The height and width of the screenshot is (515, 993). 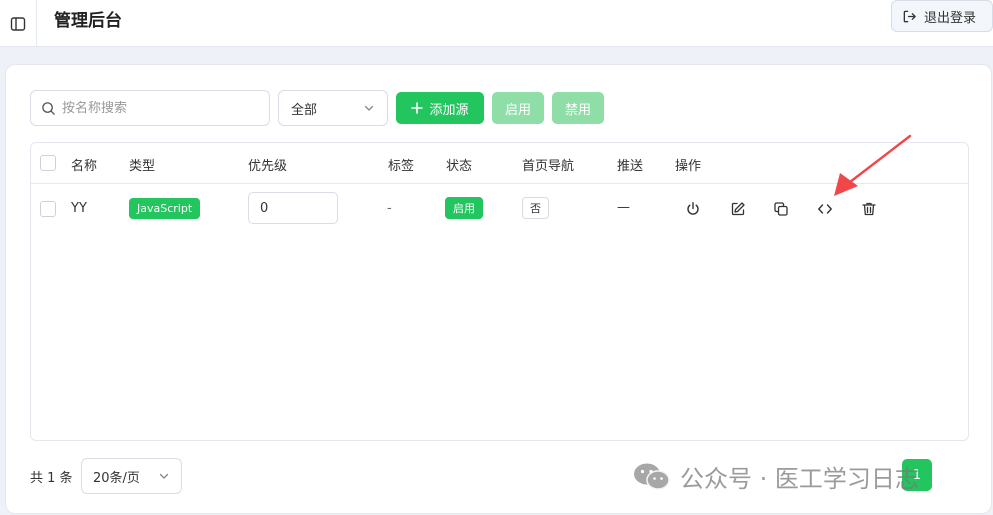 What do you see at coordinates (688, 166) in the screenshot?
I see `column-header-actions: 操作` at bounding box center [688, 166].